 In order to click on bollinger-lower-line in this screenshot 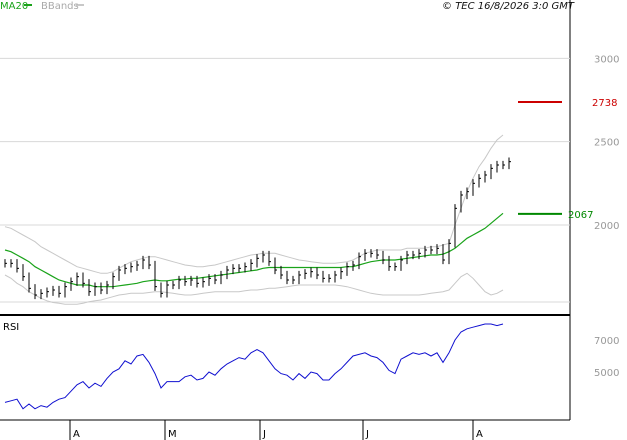, I will do `click(254, 288)`.